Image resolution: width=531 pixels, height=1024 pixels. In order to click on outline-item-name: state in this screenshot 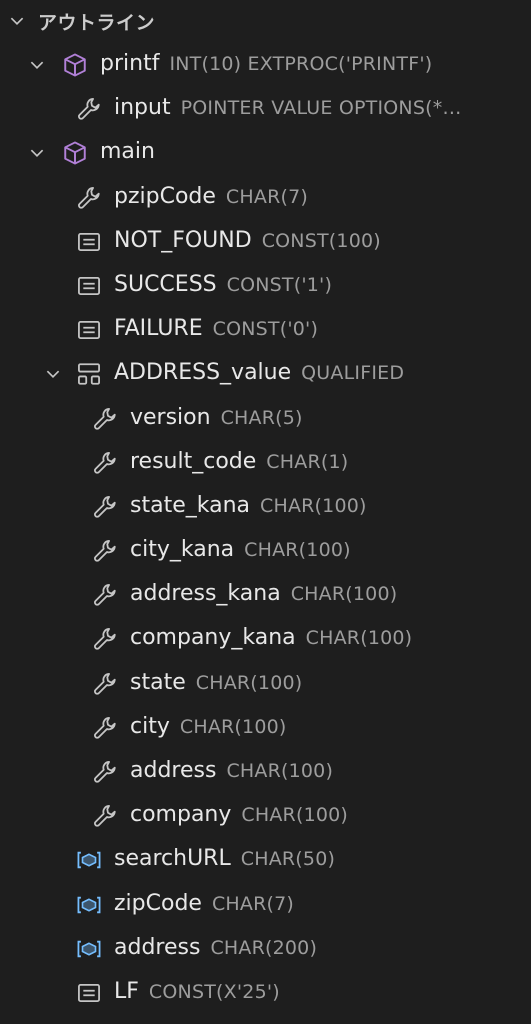, I will do `click(158, 682)`.